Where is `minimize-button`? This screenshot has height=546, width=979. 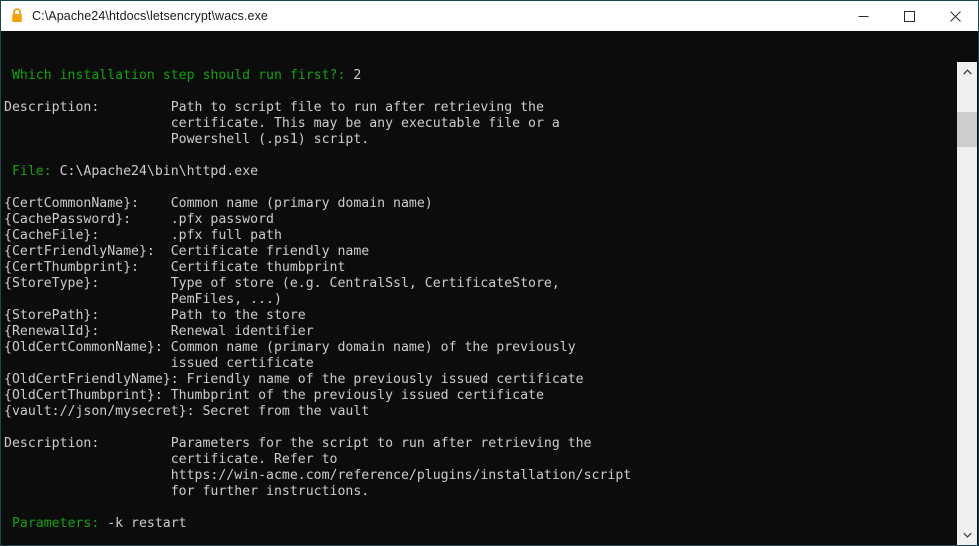
minimize-button is located at coordinates (863, 16).